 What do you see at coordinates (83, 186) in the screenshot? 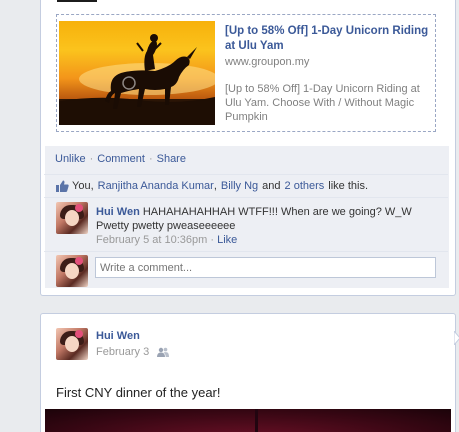
I see `likes-you: You,` at bounding box center [83, 186].